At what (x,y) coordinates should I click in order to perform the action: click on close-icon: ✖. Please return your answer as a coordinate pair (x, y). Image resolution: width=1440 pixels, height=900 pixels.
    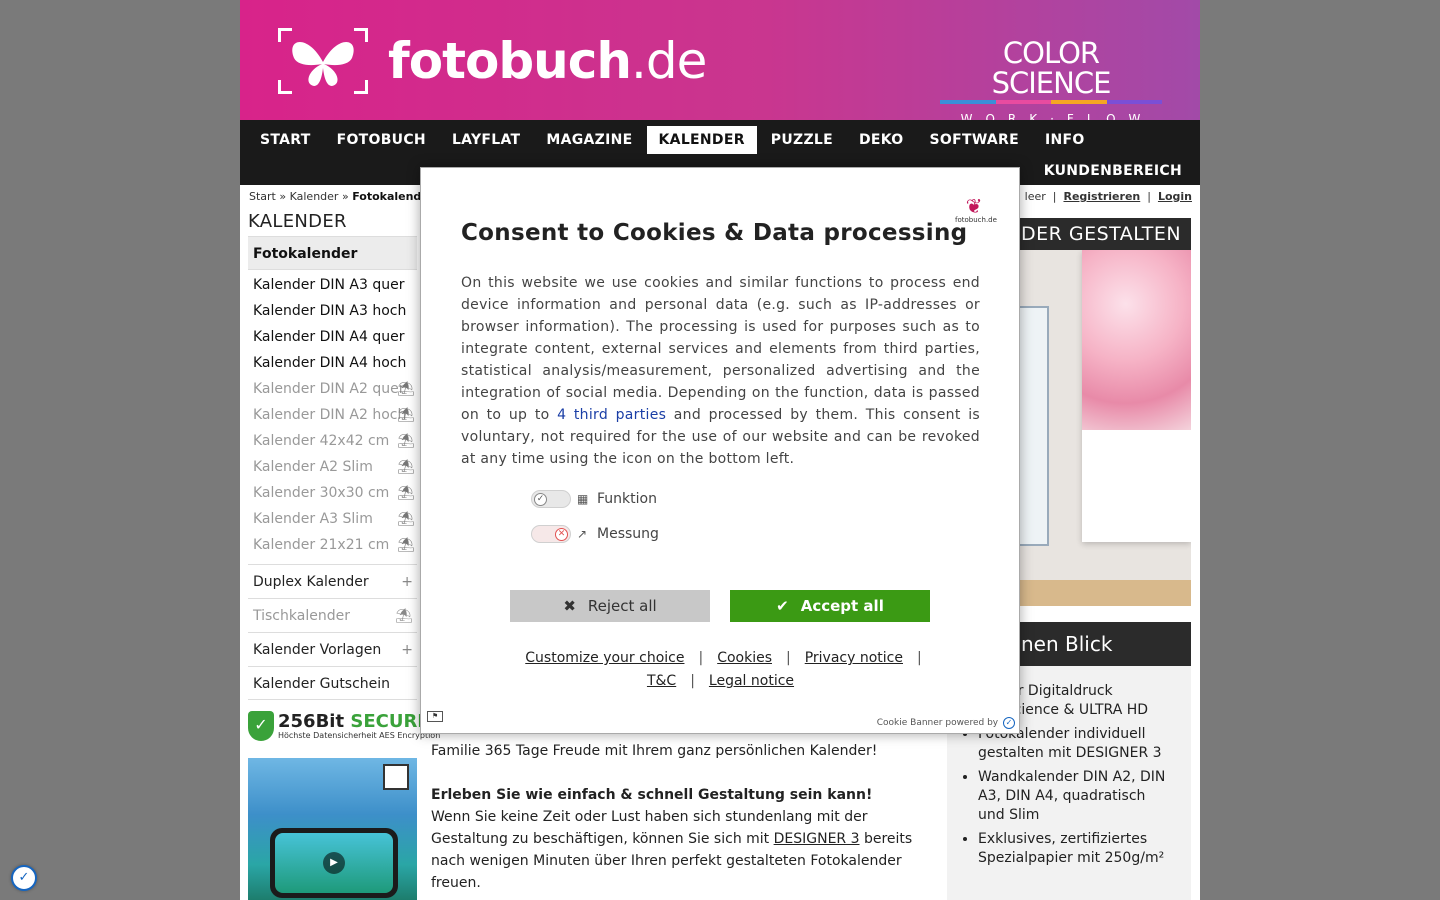
    Looking at the image, I should click on (569, 606).